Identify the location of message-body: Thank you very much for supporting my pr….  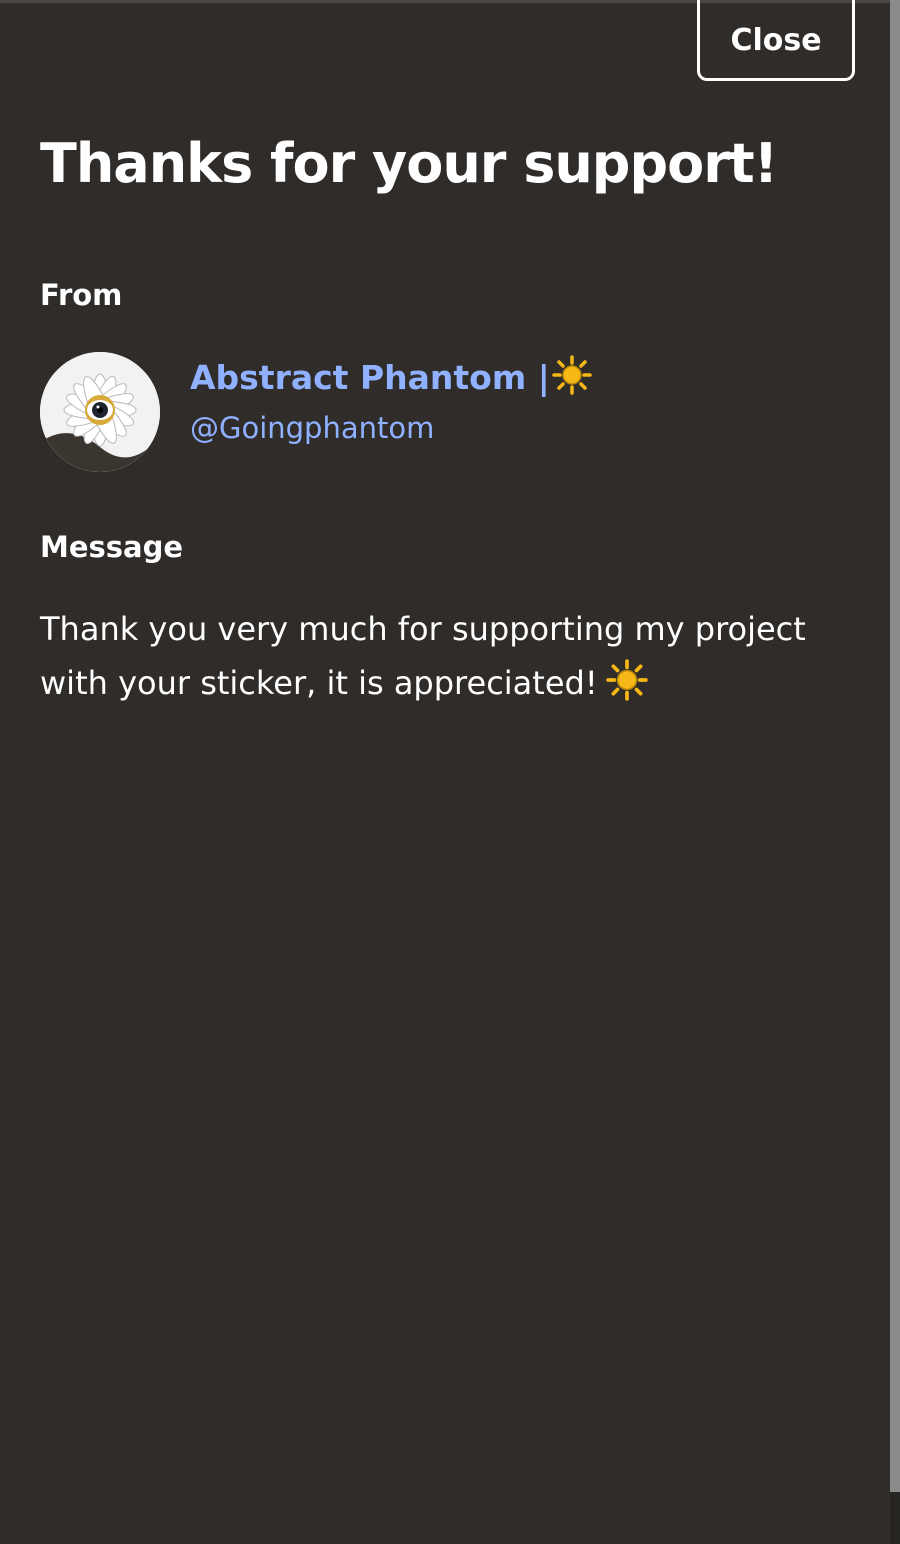
(440, 659).